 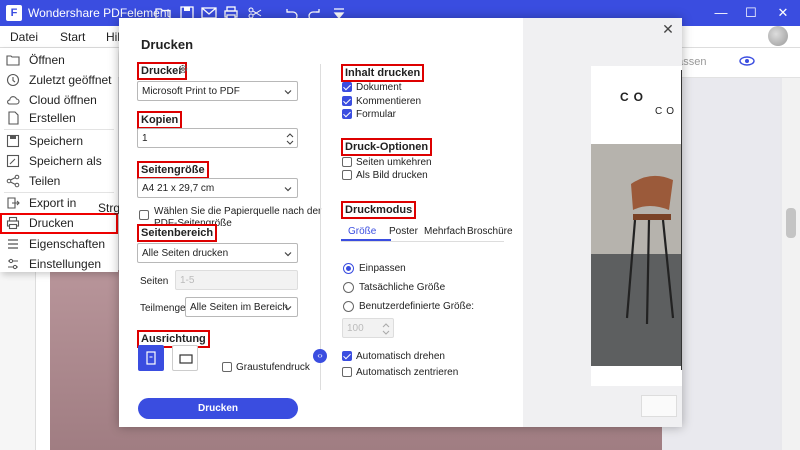 What do you see at coordinates (347, 114) in the screenshot?
I see `form-checkbox` at bounding box center [347, 114].